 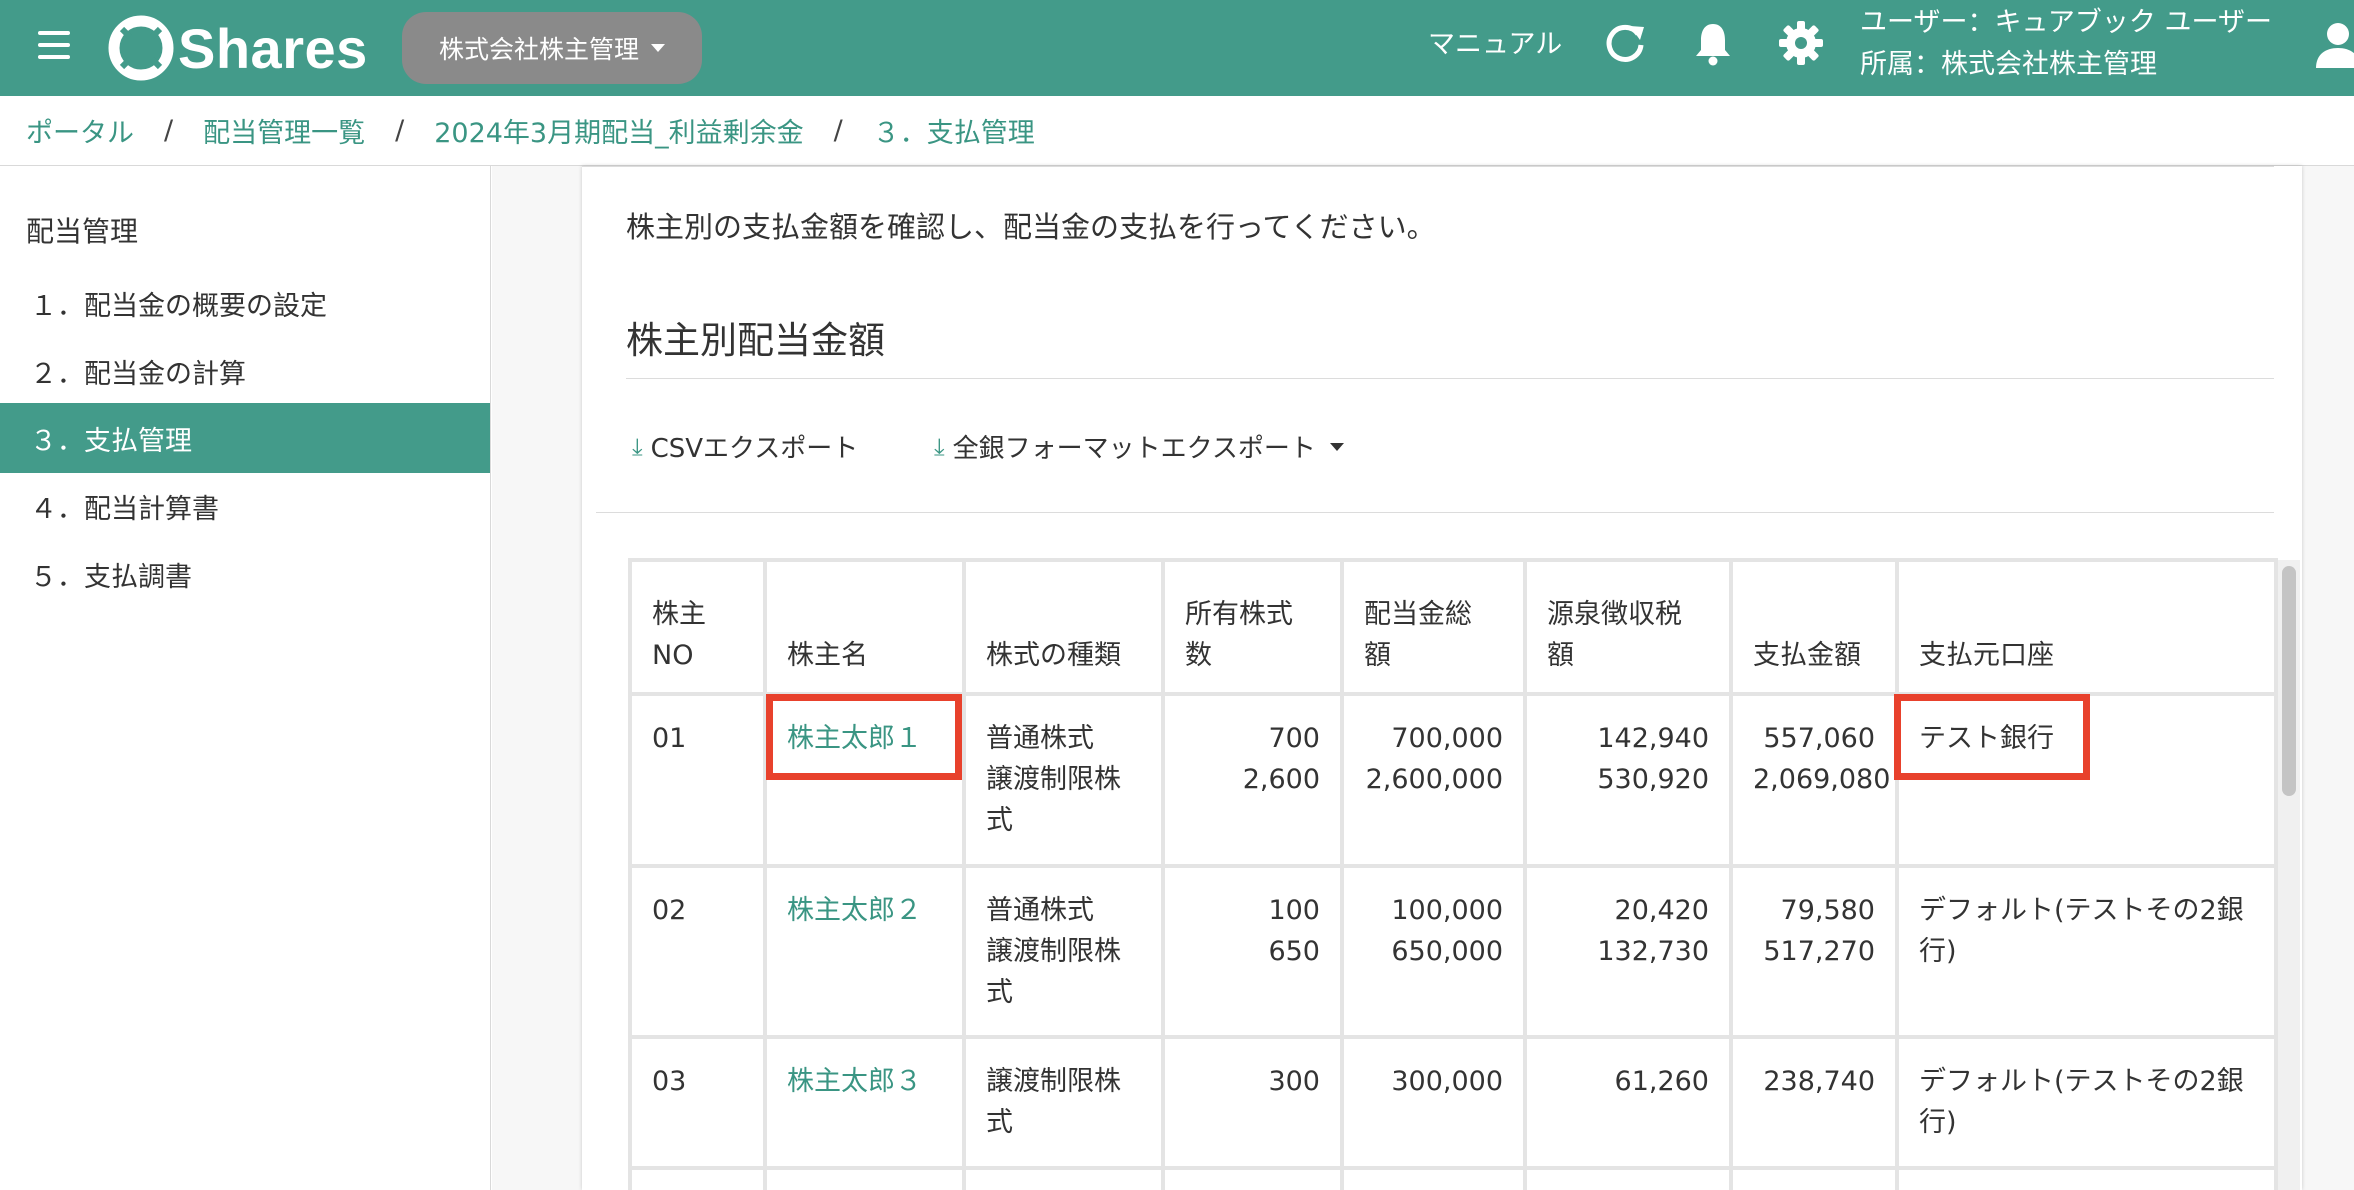 What do you see at coordinates (1433, 627) in the screenshot?
I see `column-header-total-dividend: 配当金総額` at bounding box center [1433, 627].